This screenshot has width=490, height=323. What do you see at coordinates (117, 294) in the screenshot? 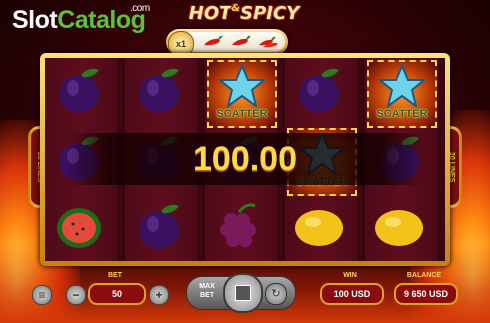
I see `bet-value: 50` at bounding box center [117, 294].